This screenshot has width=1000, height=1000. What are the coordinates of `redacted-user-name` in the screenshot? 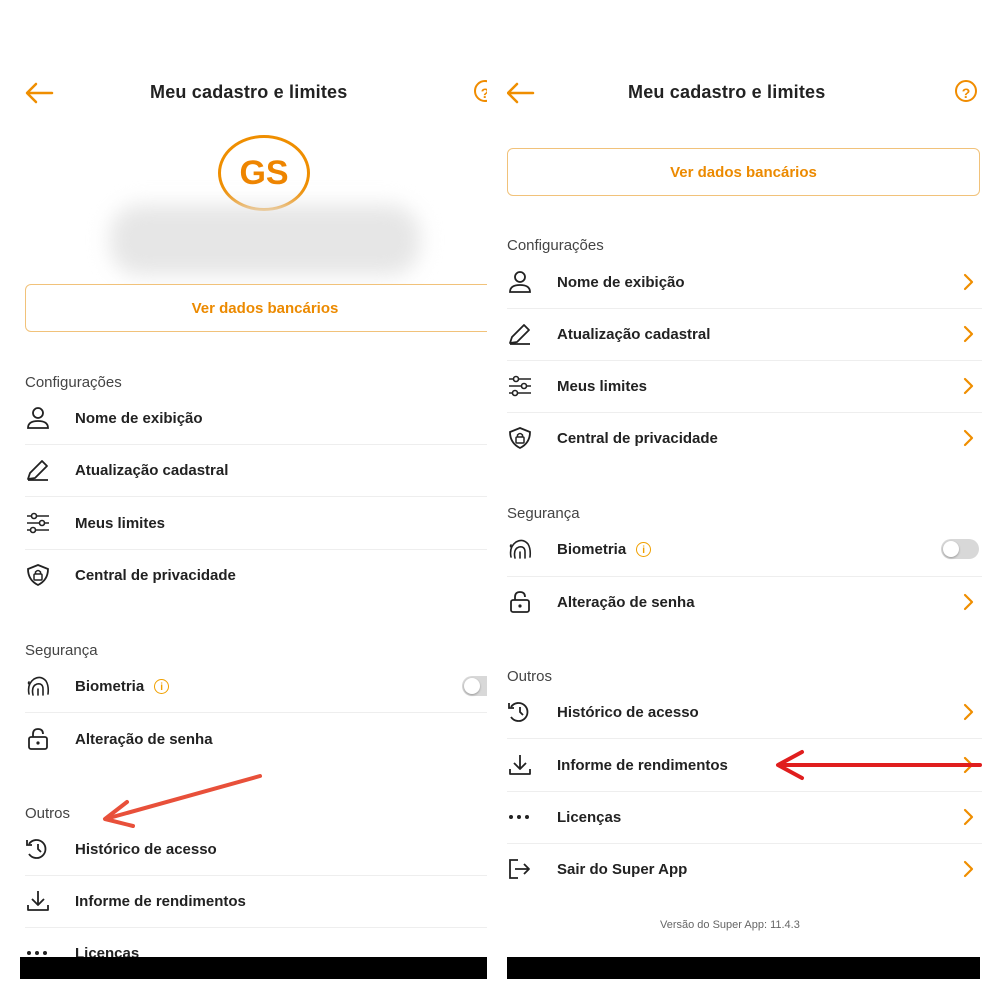 It's located at (265, 240).